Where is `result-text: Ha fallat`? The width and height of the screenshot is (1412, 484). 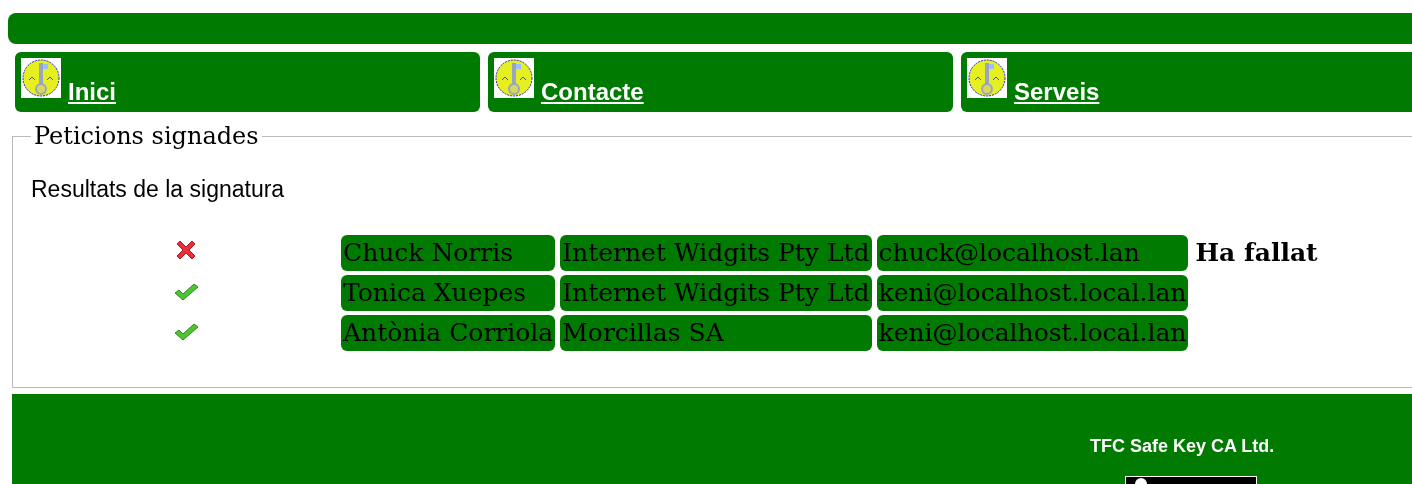
result-text: Ha fallat is located at coordinates (1256, 252).